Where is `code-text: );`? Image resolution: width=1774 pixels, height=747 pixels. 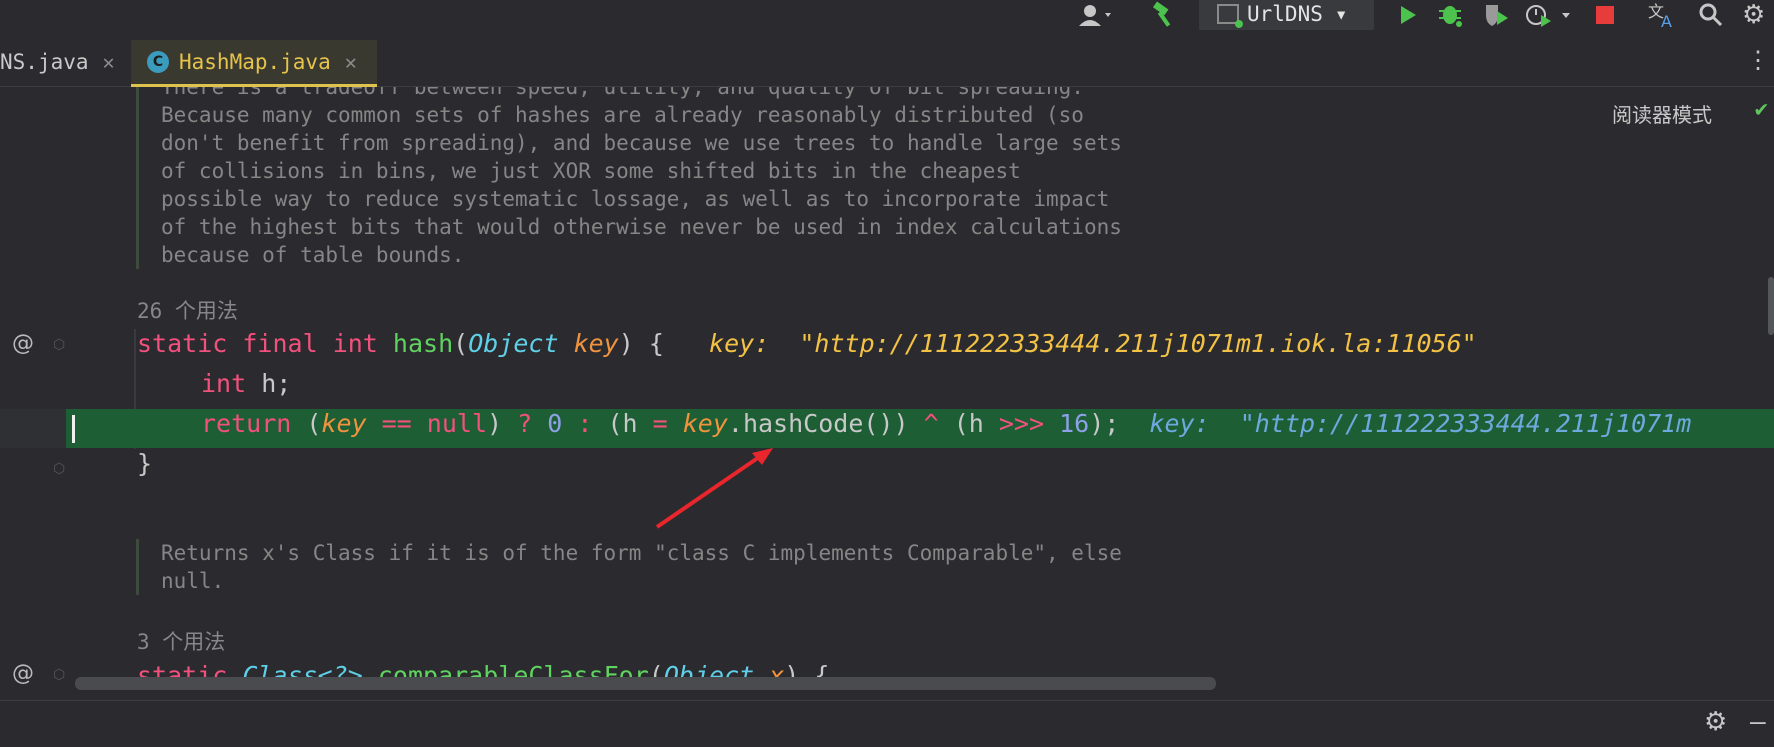 code-text: ); is located at coordinates (1104, 423).